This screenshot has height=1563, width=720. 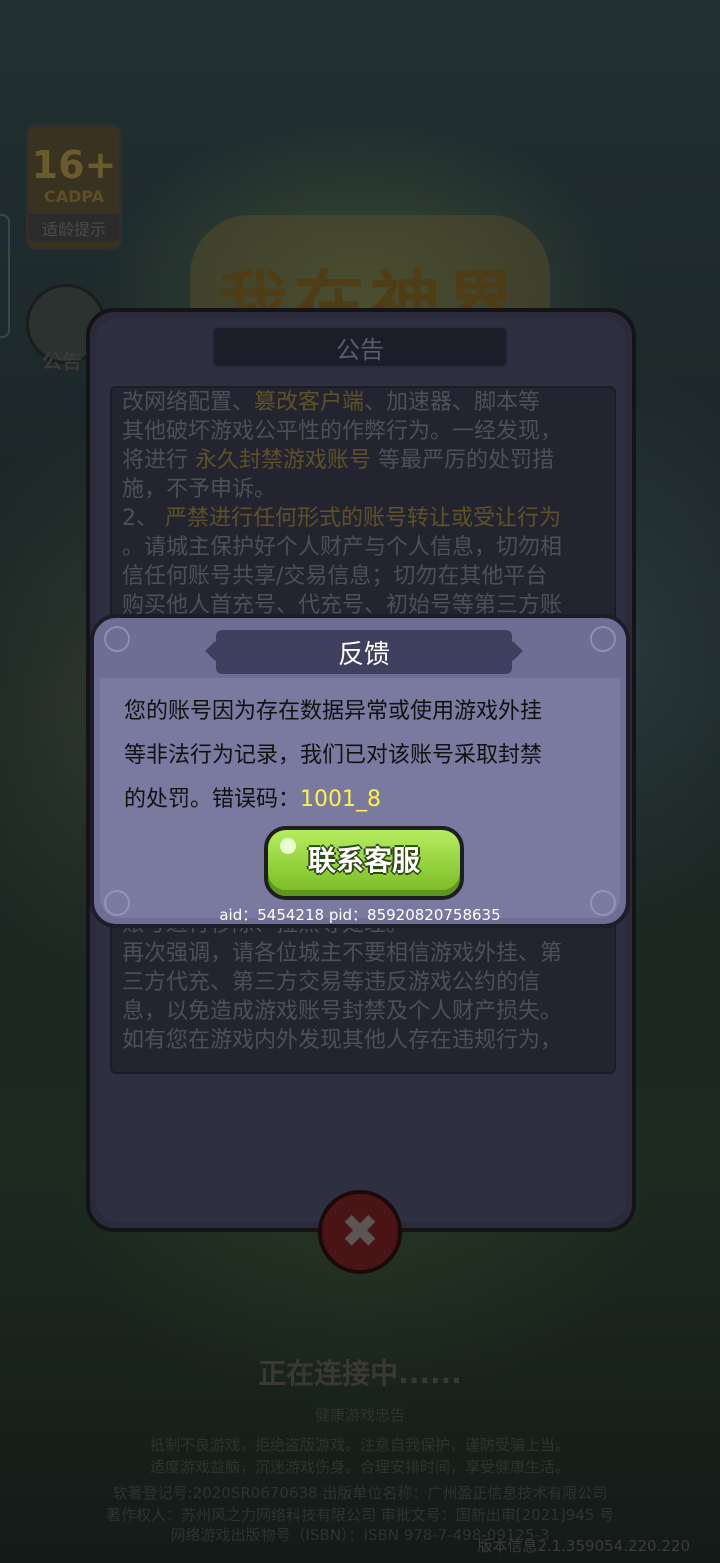 I want to click on close-x-icon: ✖, so click(x=360, y=1231).